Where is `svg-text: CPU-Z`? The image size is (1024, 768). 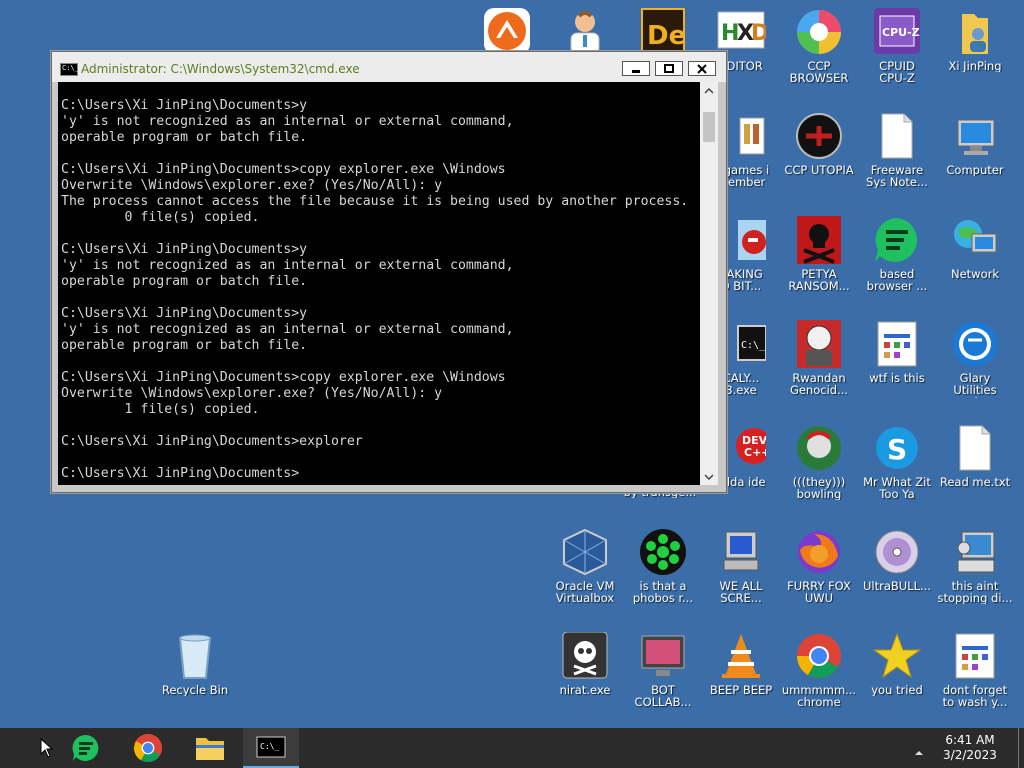
svg-text: CPU-Z is located at coordinates (901, 32).